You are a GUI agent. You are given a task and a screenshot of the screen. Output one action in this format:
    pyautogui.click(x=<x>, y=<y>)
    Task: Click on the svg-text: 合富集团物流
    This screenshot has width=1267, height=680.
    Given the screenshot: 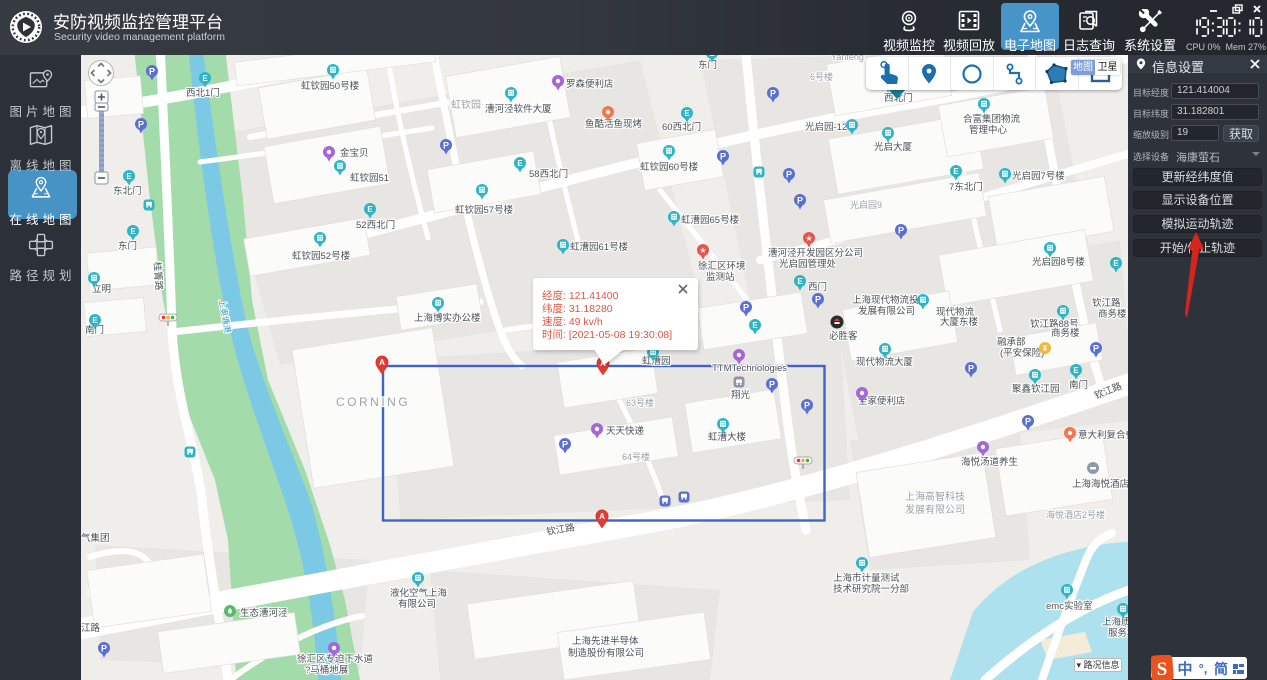 What is the action you would take?
    pyautogui.click(x=992, y=119)
    